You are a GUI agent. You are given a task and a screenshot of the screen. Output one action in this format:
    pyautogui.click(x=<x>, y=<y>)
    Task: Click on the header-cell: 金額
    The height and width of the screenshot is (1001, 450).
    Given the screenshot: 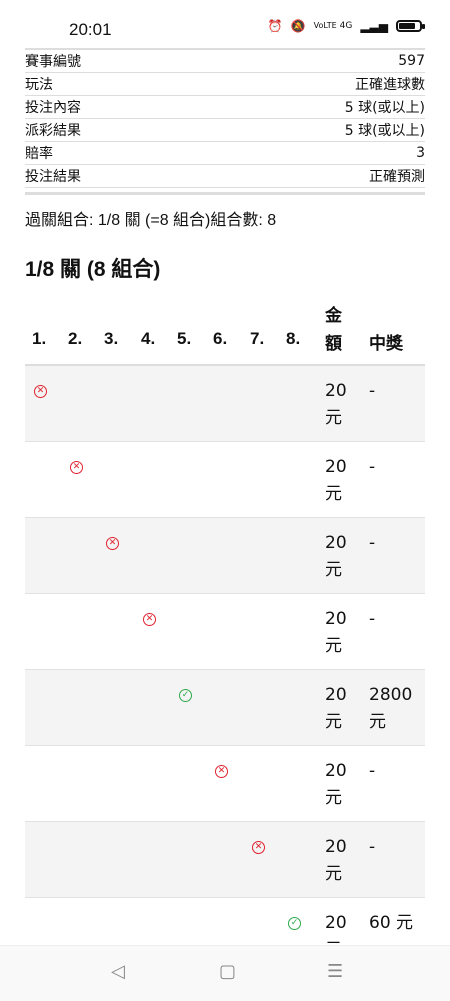 What is the action you would take?
    pyautogui.click(x=333, y=329)
    